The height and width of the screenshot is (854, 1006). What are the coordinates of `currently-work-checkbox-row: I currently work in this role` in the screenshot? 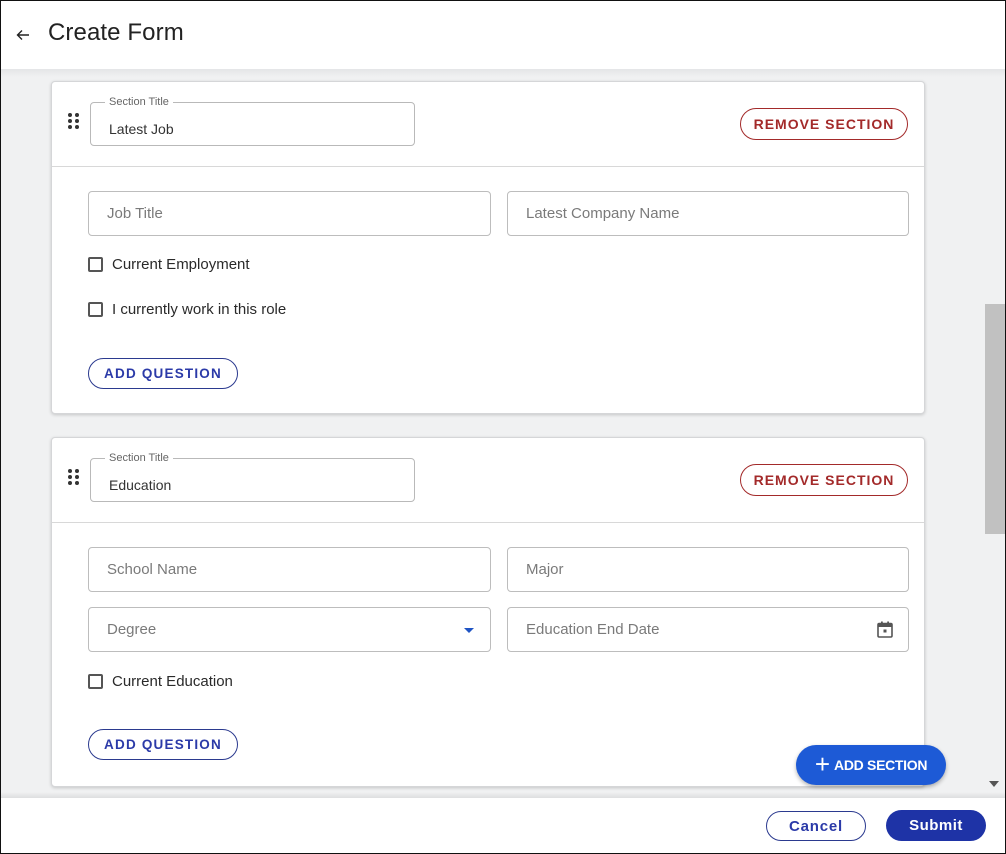 It's located at (187, 309).